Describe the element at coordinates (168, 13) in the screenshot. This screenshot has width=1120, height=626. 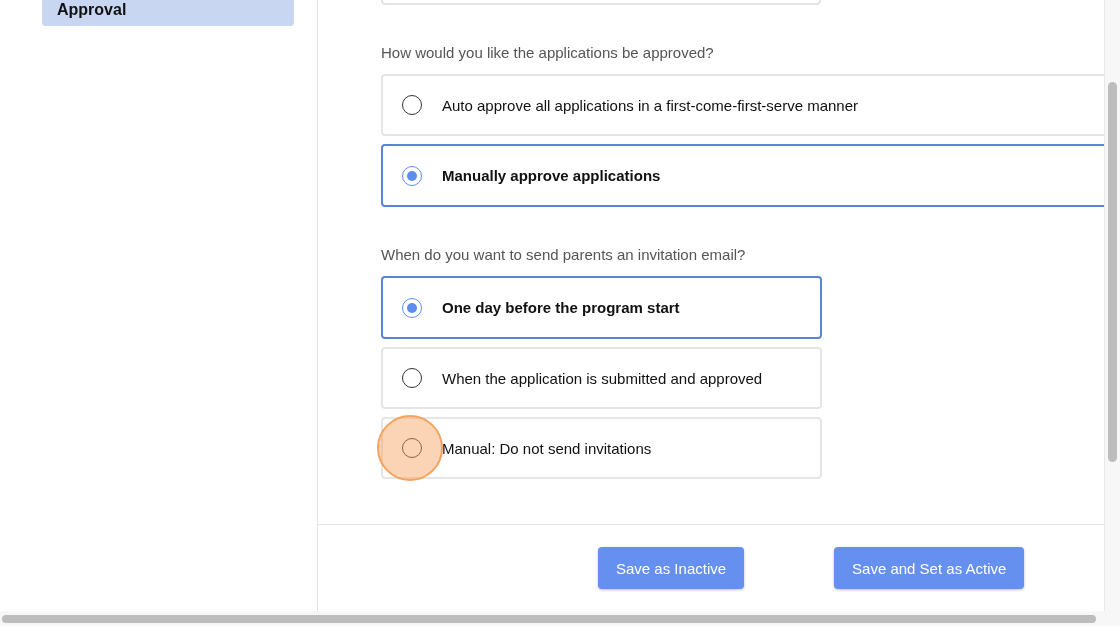
I see `sidebar-item: Approval` at that location.